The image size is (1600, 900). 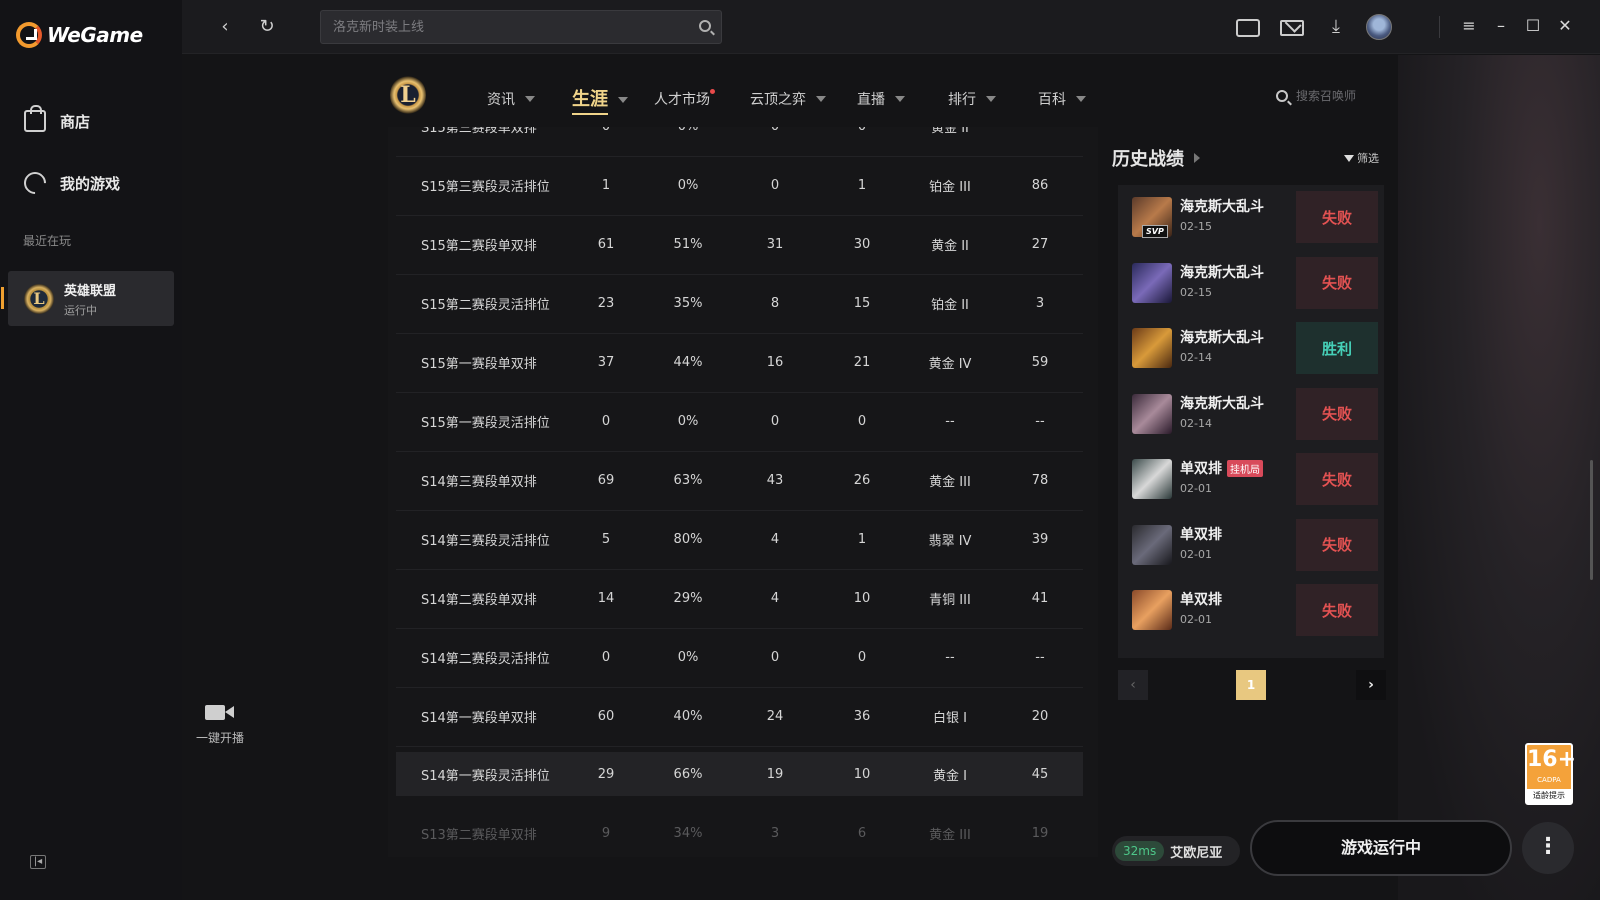 What do you see at coordinates (1062, 99) in the screenshot?
I see `tab-wiki: 百科` at bounding box center [1062, 99].